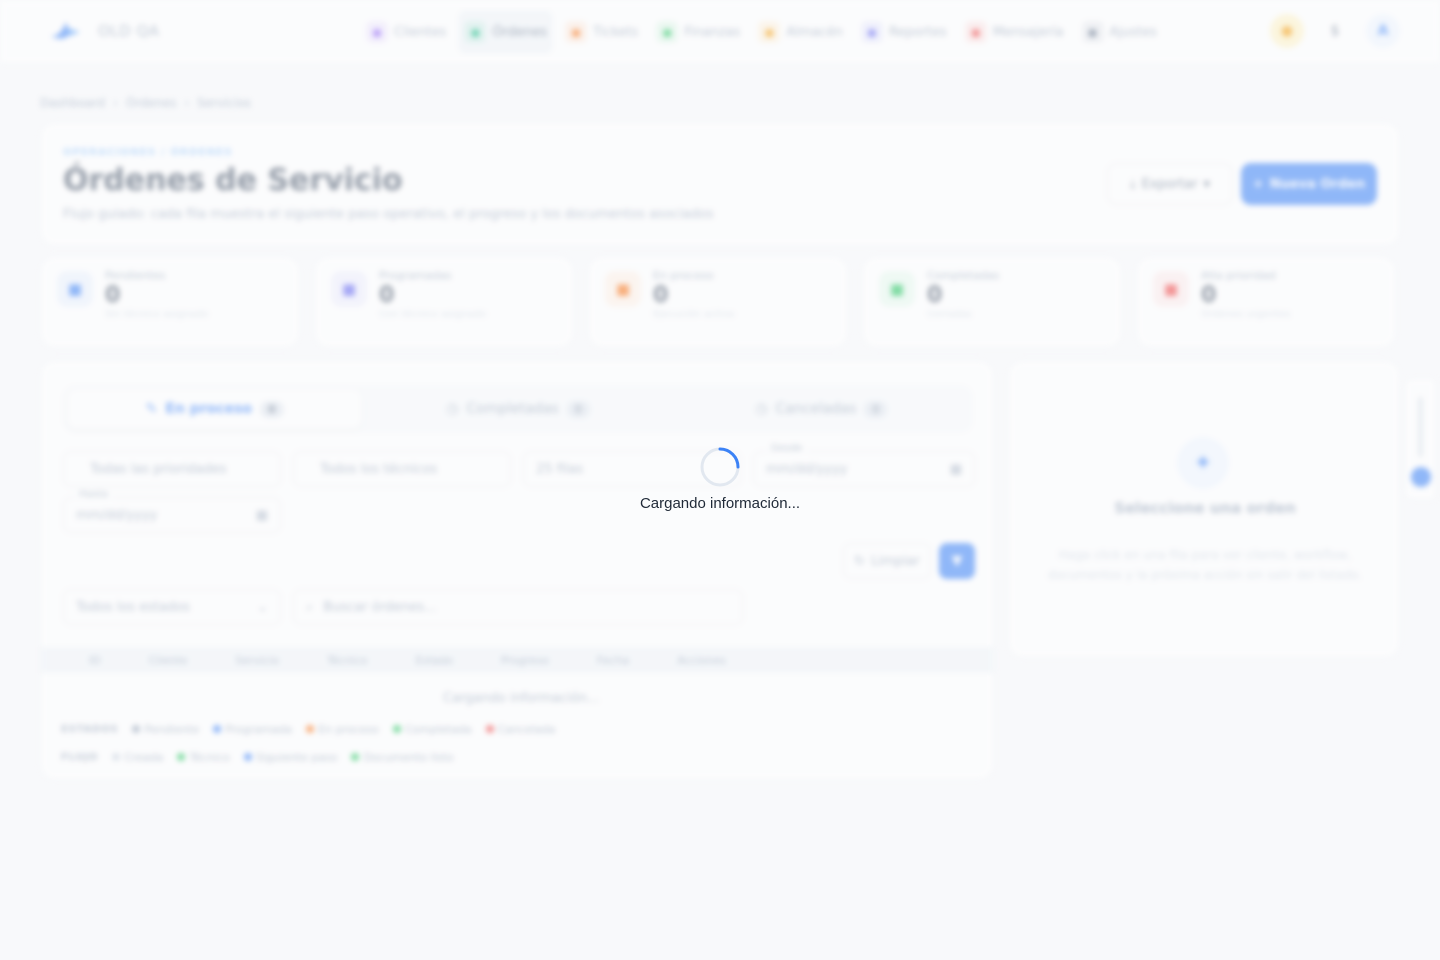 This screenshot has height=960, width=1440. What do you see at coordinates (720, 467) in the screenshot?
I see `loading-spinner-icon` at bounding box center [720, 467].